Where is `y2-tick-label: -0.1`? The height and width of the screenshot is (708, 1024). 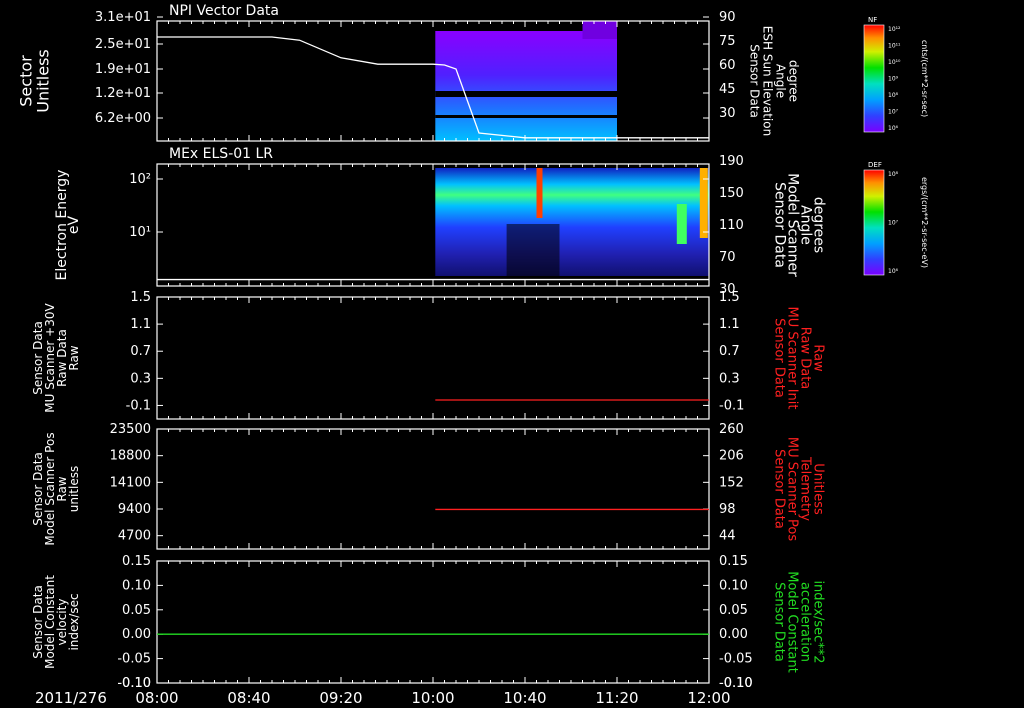 y2-tick-label: -0.1 is located at coordinates (731, 405).